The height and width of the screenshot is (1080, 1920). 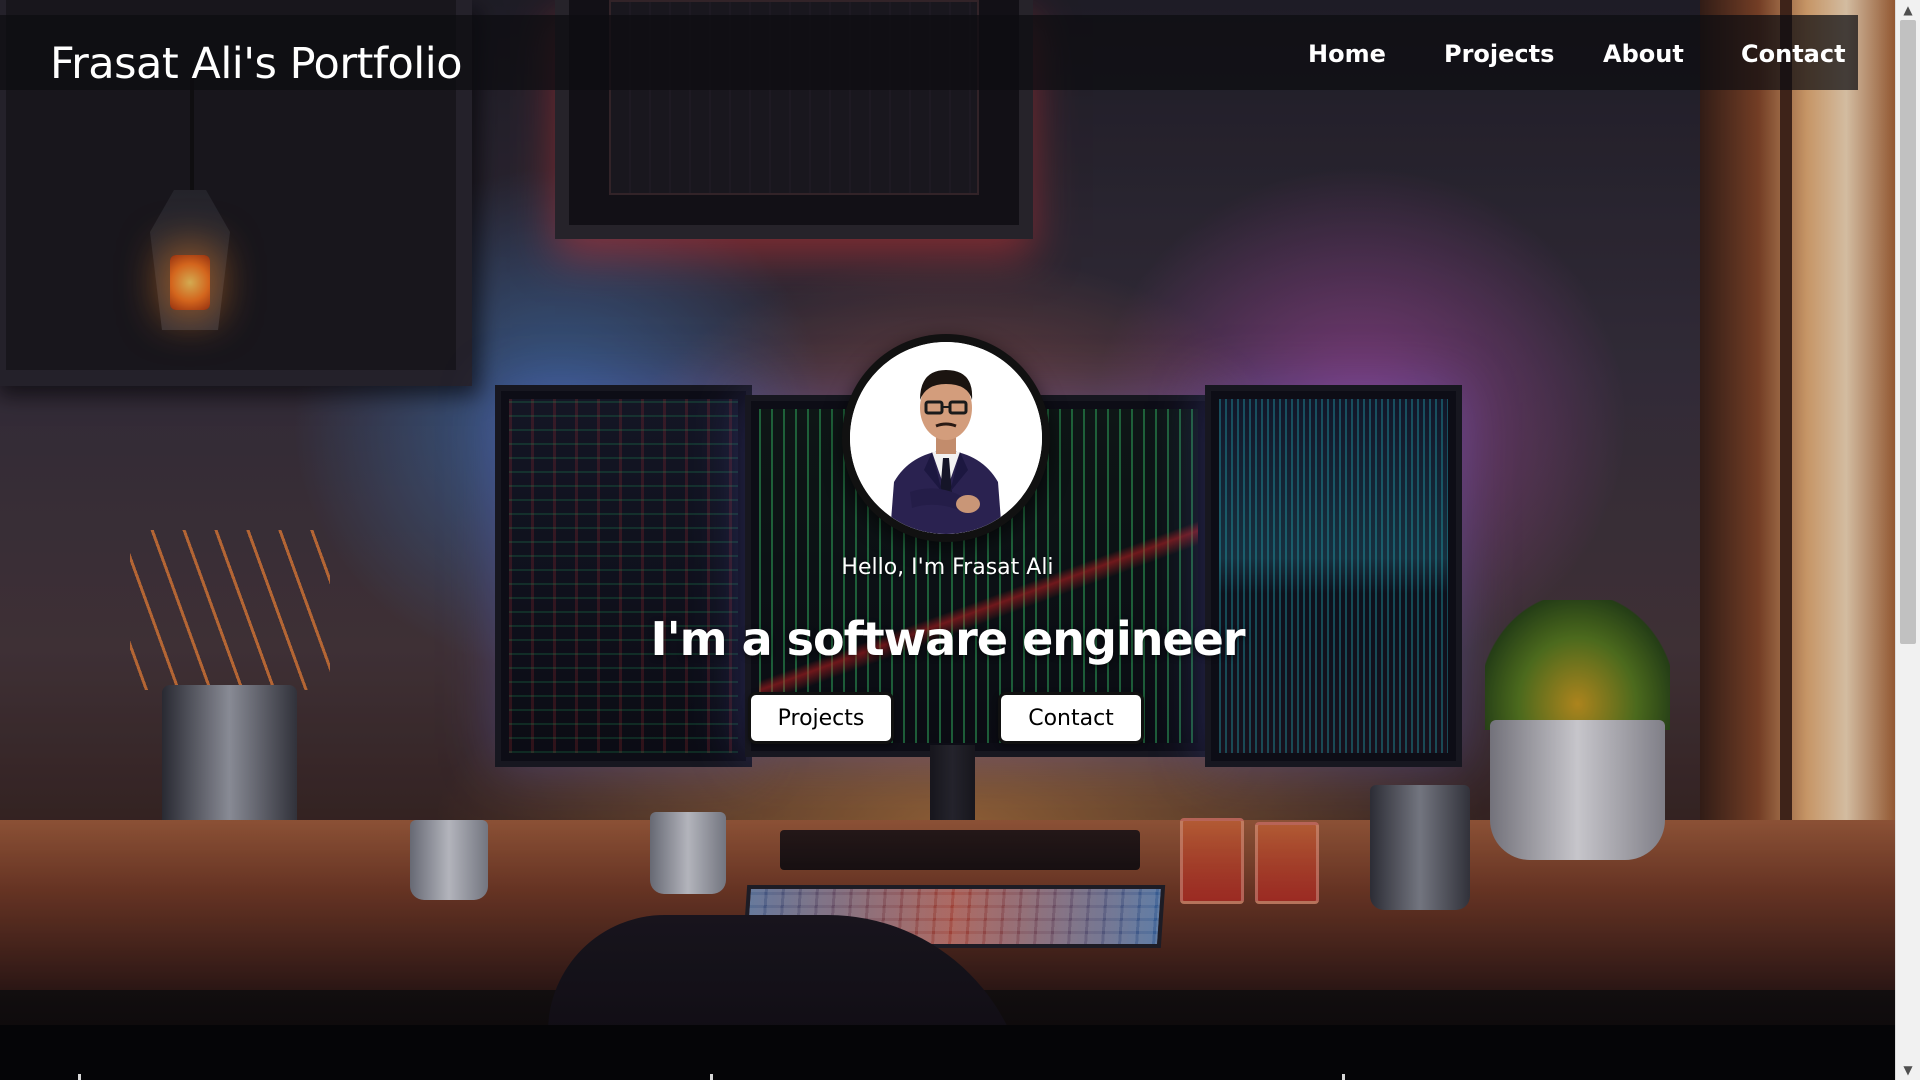 What do you see at coordinates (1908, 332) in the screenshot?
I see `scrollbar-thumb` at bounding box center [1908, 332].